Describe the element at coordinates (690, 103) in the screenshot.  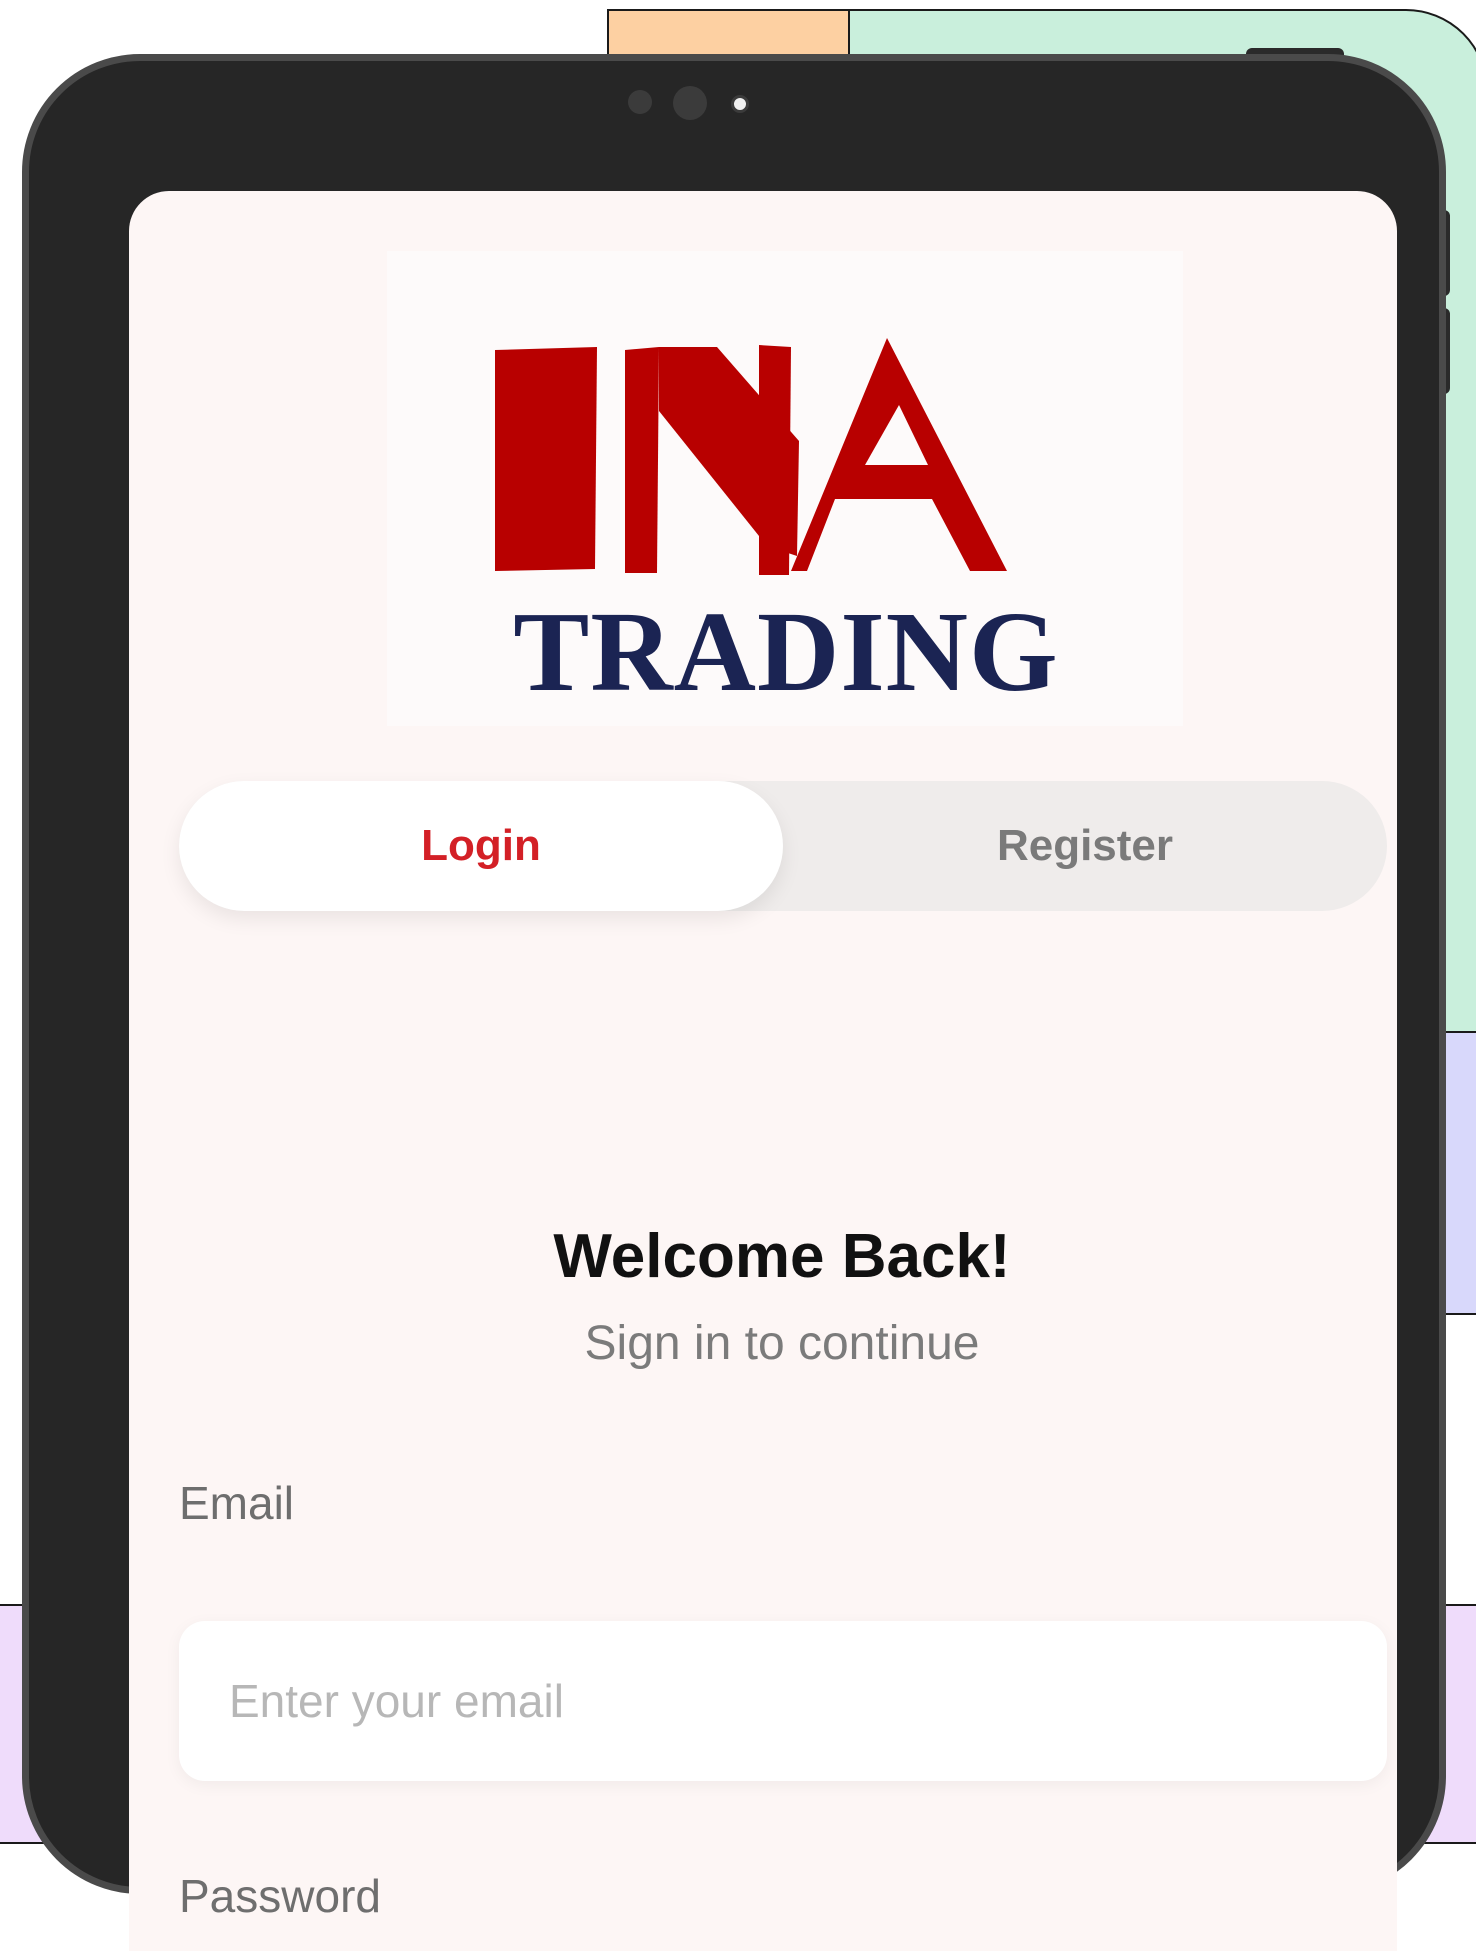
I see `camera-icon` at that location.